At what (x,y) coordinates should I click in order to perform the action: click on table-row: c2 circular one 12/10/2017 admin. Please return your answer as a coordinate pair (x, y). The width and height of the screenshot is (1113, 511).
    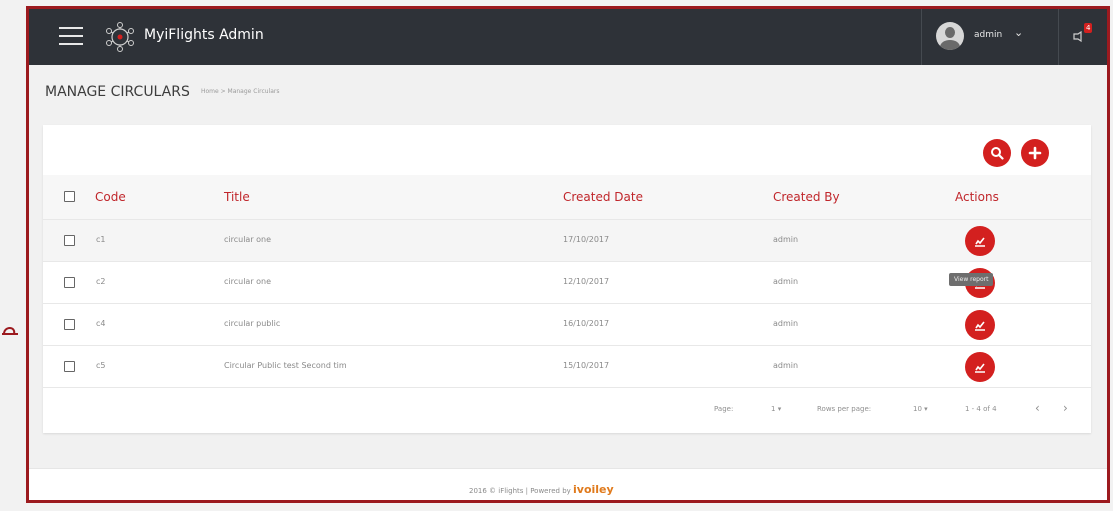
    Looking at the image, I should click on (567, 282).